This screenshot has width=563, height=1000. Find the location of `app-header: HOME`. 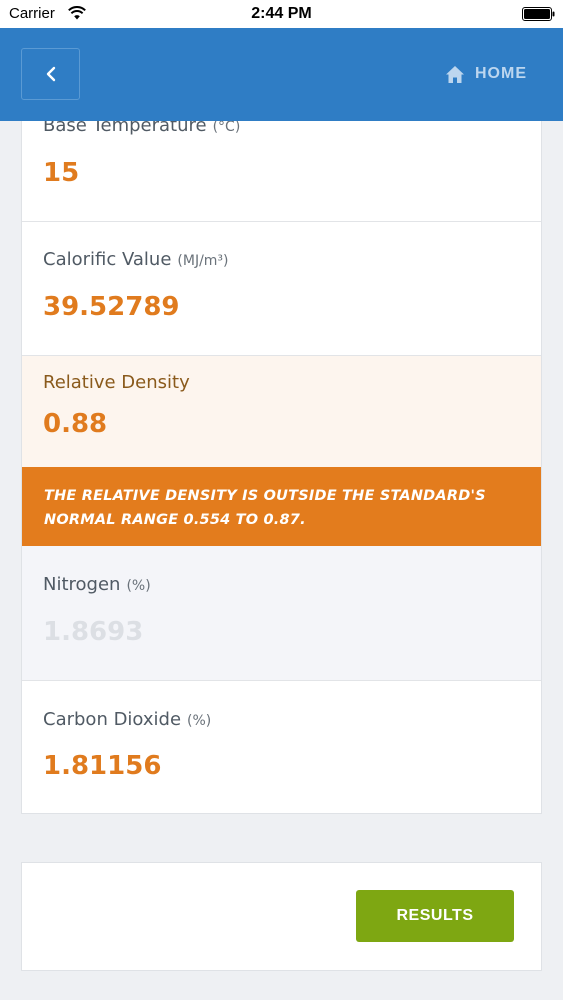

app-header: HOME is located at coordinates (281, 74).